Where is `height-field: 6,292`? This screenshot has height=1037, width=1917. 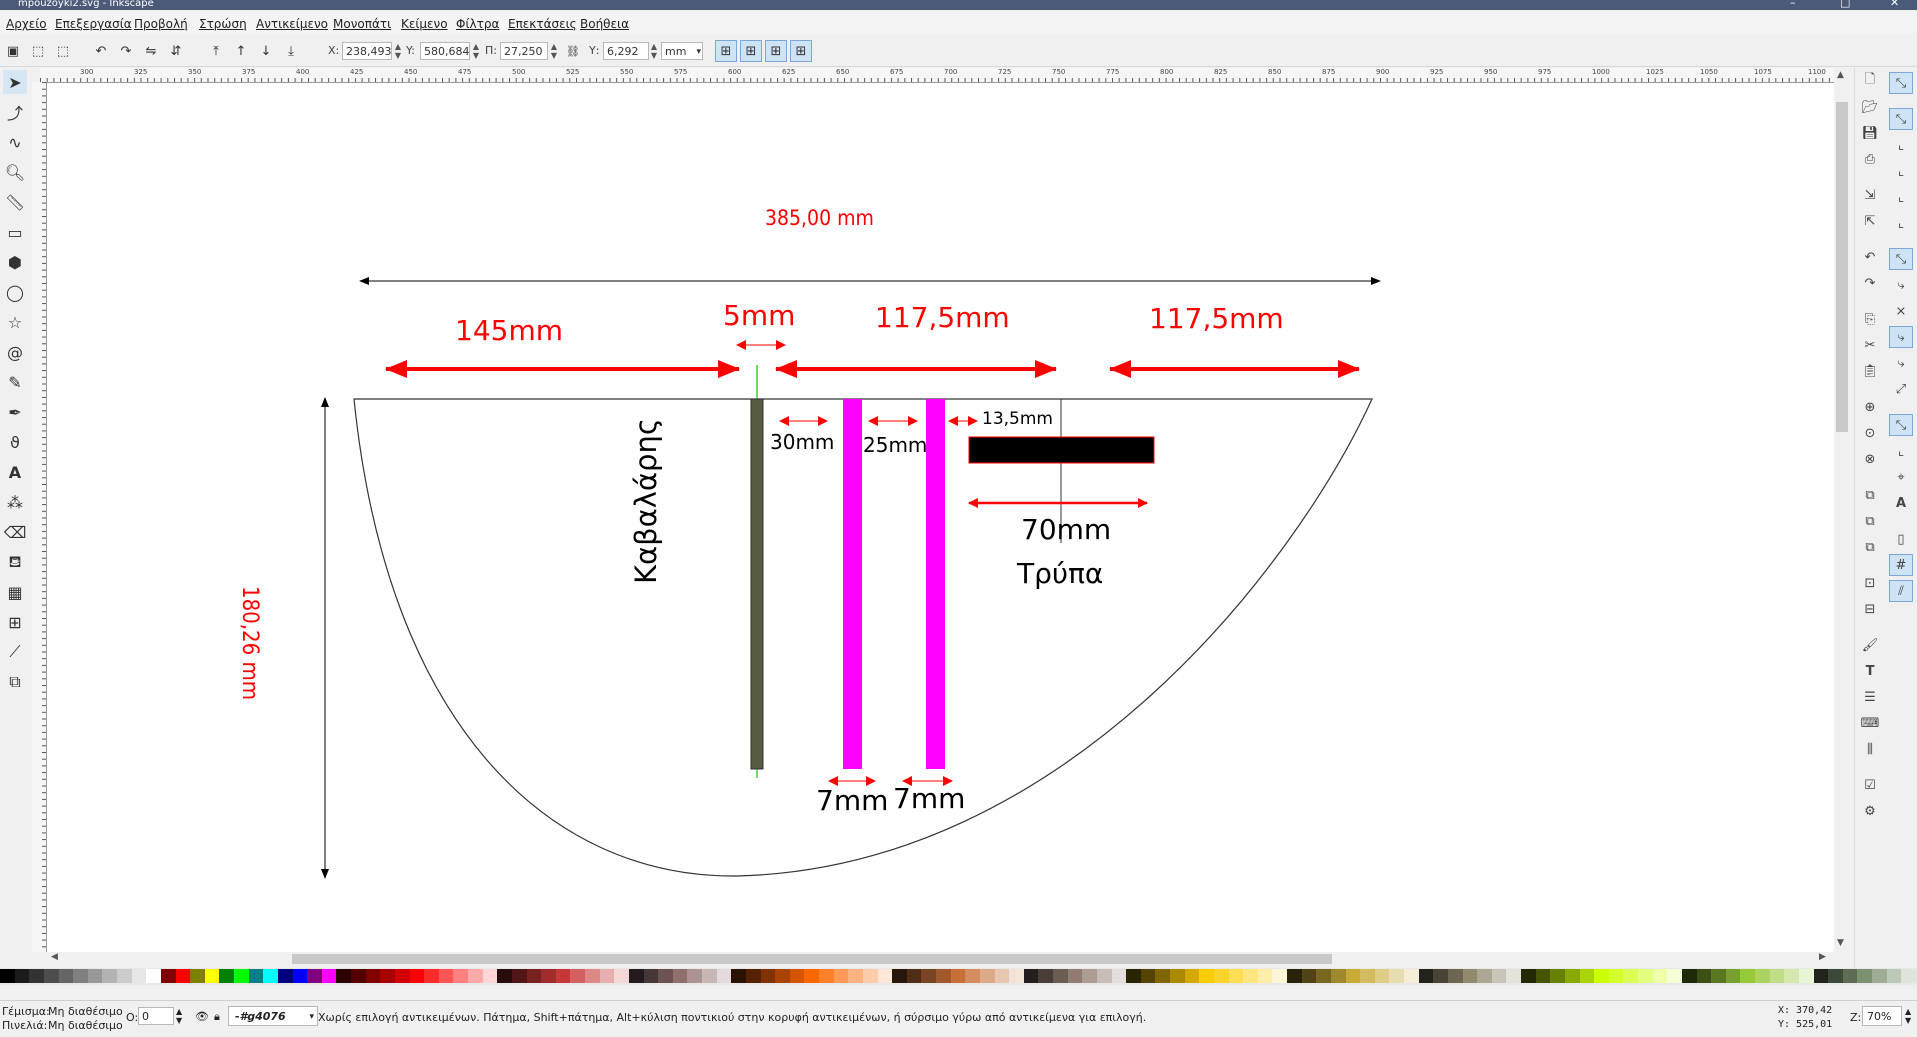
height-field: 6,292 is located at coordinates (626, 51).